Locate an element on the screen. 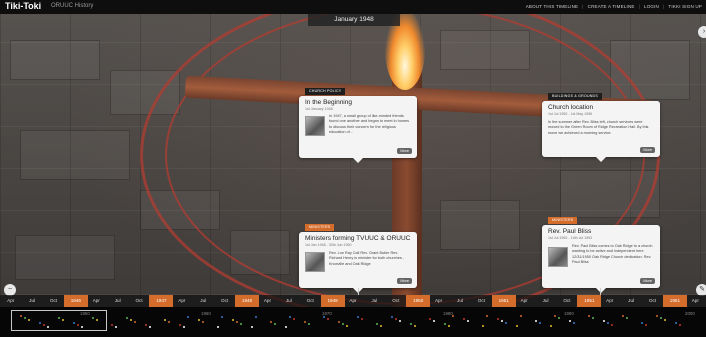  overview-decade-label: 2000 is located at coordinates (690, 313).